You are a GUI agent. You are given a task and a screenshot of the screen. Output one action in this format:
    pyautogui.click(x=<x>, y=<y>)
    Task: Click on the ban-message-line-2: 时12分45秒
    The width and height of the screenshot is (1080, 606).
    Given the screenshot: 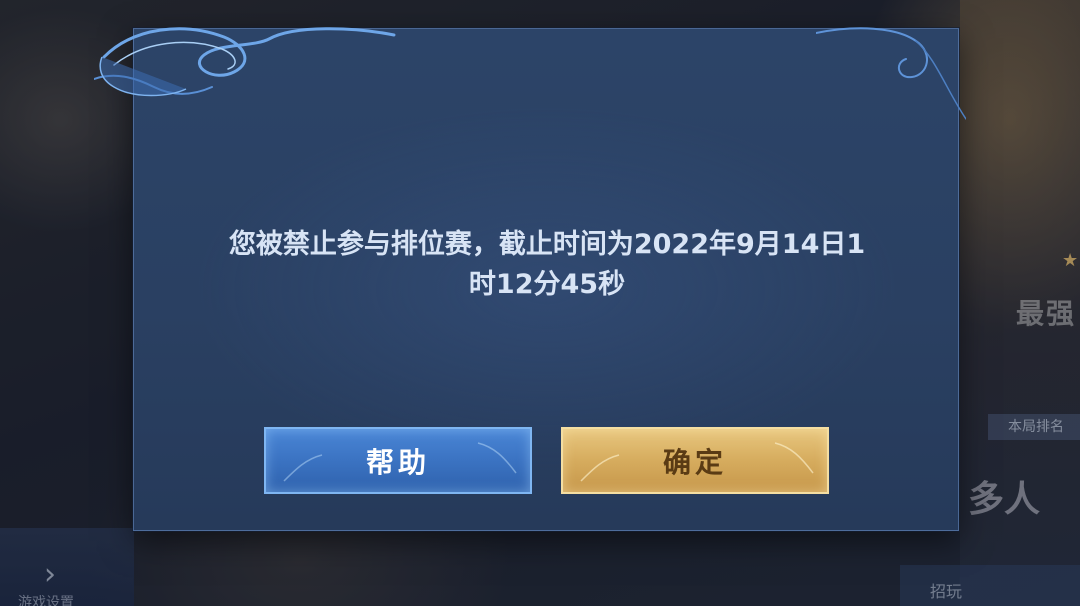 What is the action you would take?
    pyautogui.click(x=547, y=284)
    